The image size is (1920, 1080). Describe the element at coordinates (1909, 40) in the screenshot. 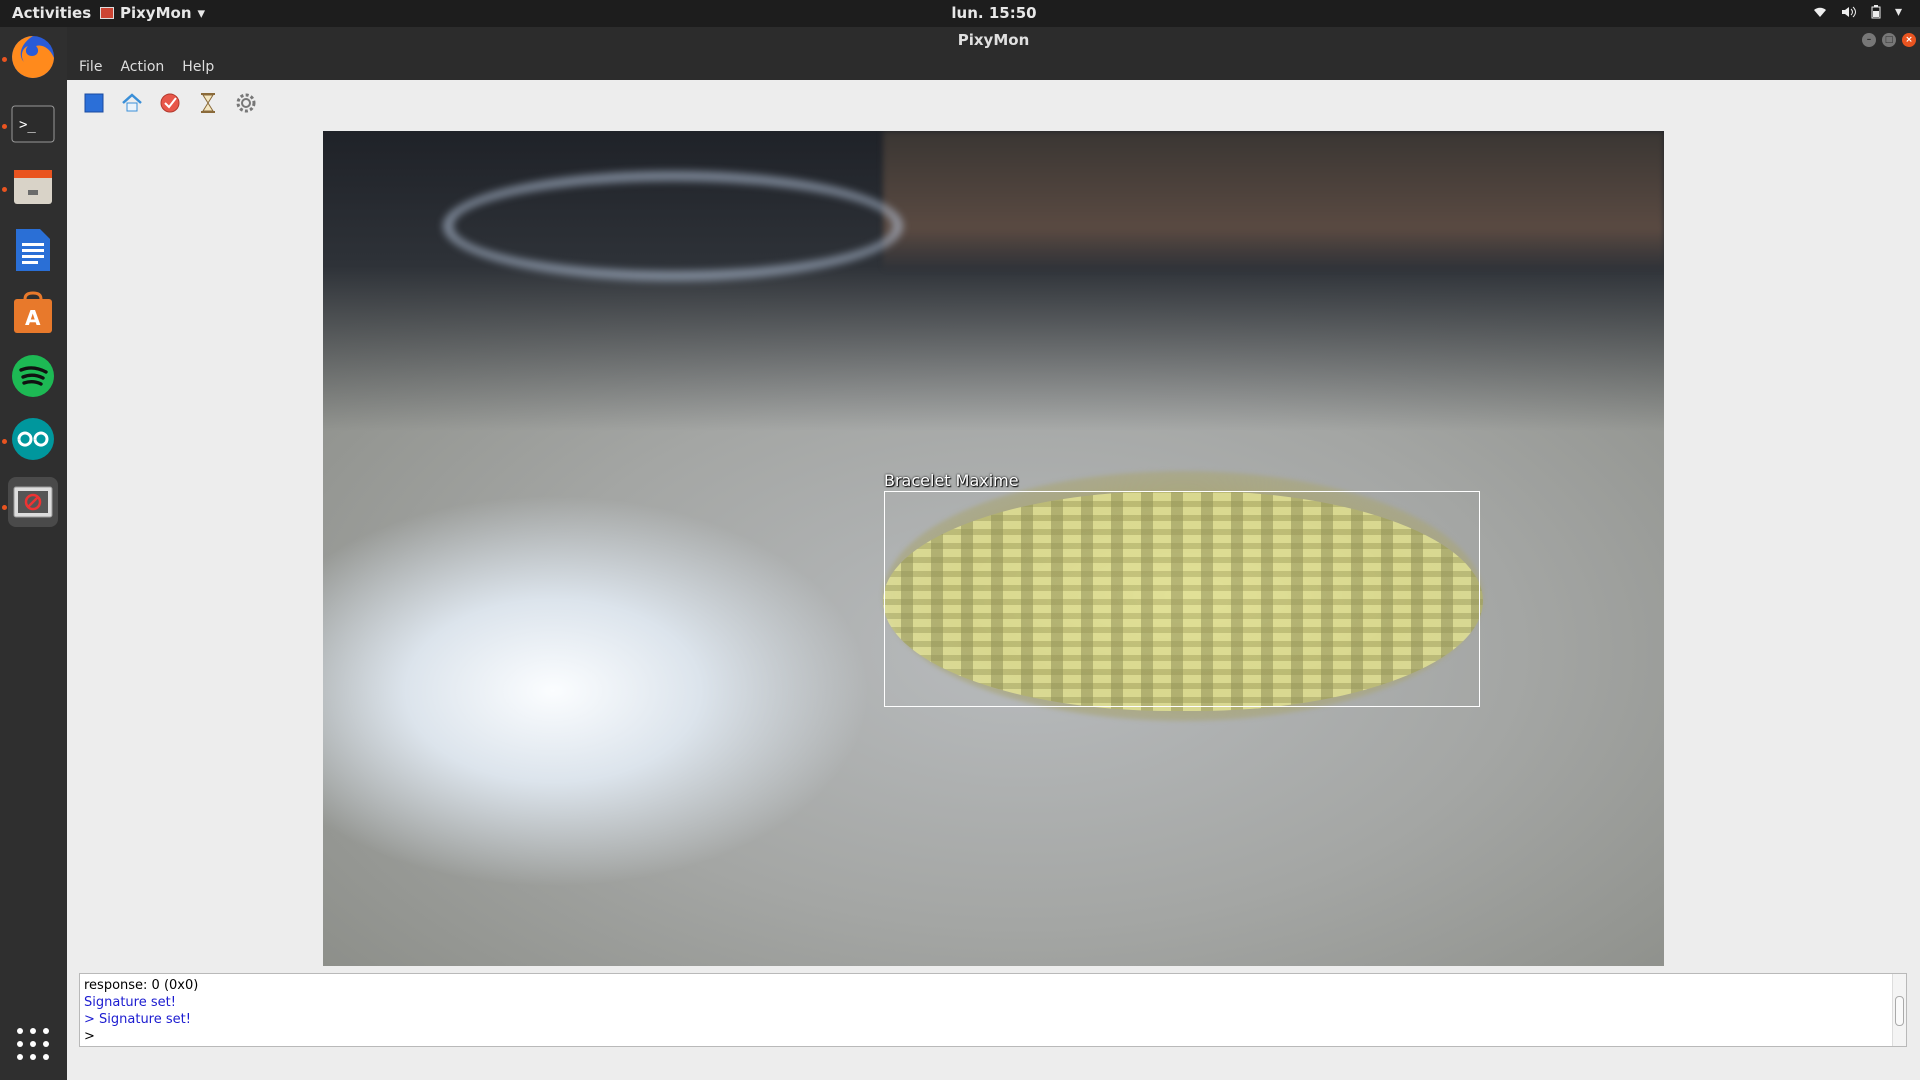

I see `close-button: ×` at that location.